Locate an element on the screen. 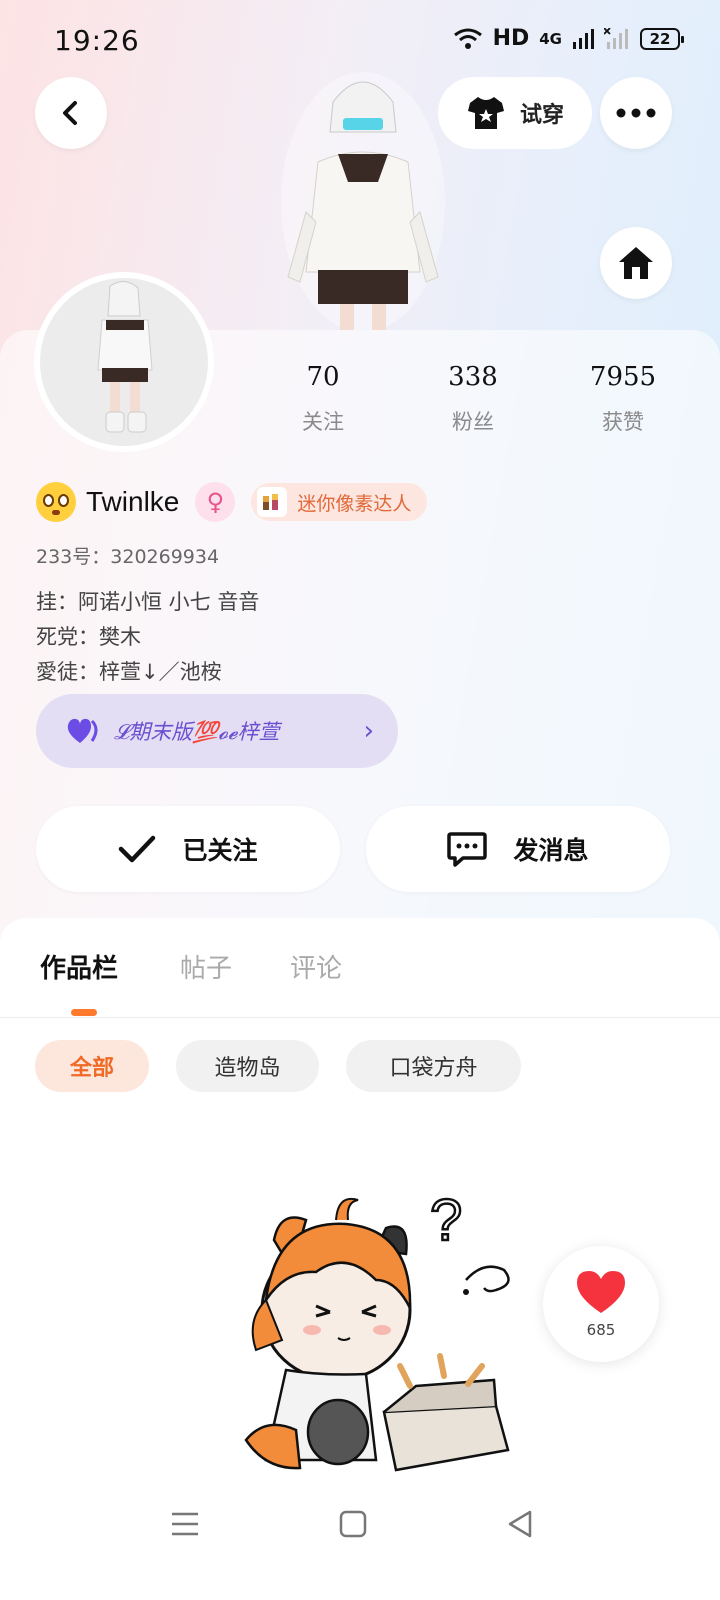 The height and width of the screenshot is (1600, 720). home-icon is located at coordinates (636, 263).